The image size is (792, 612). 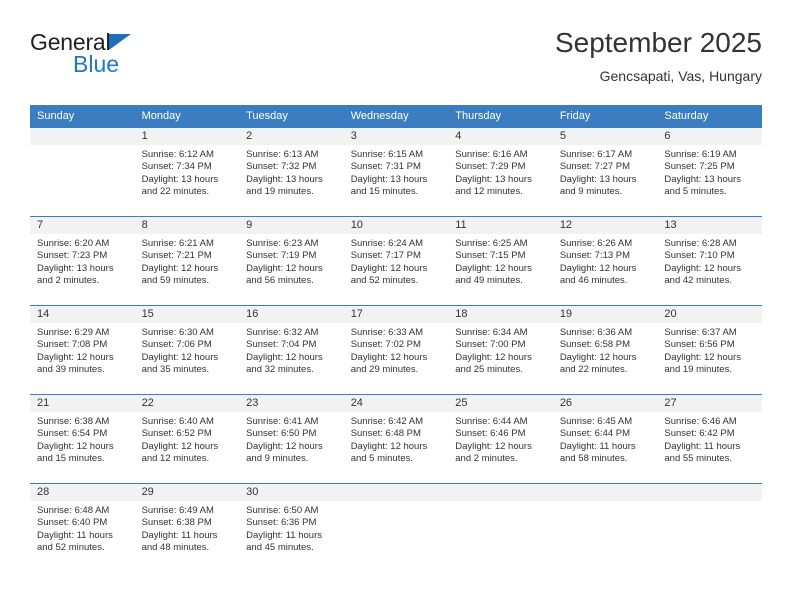 I want to click on sunset-text: Sunset: 7:17 PM, so click(x=385, y=256).